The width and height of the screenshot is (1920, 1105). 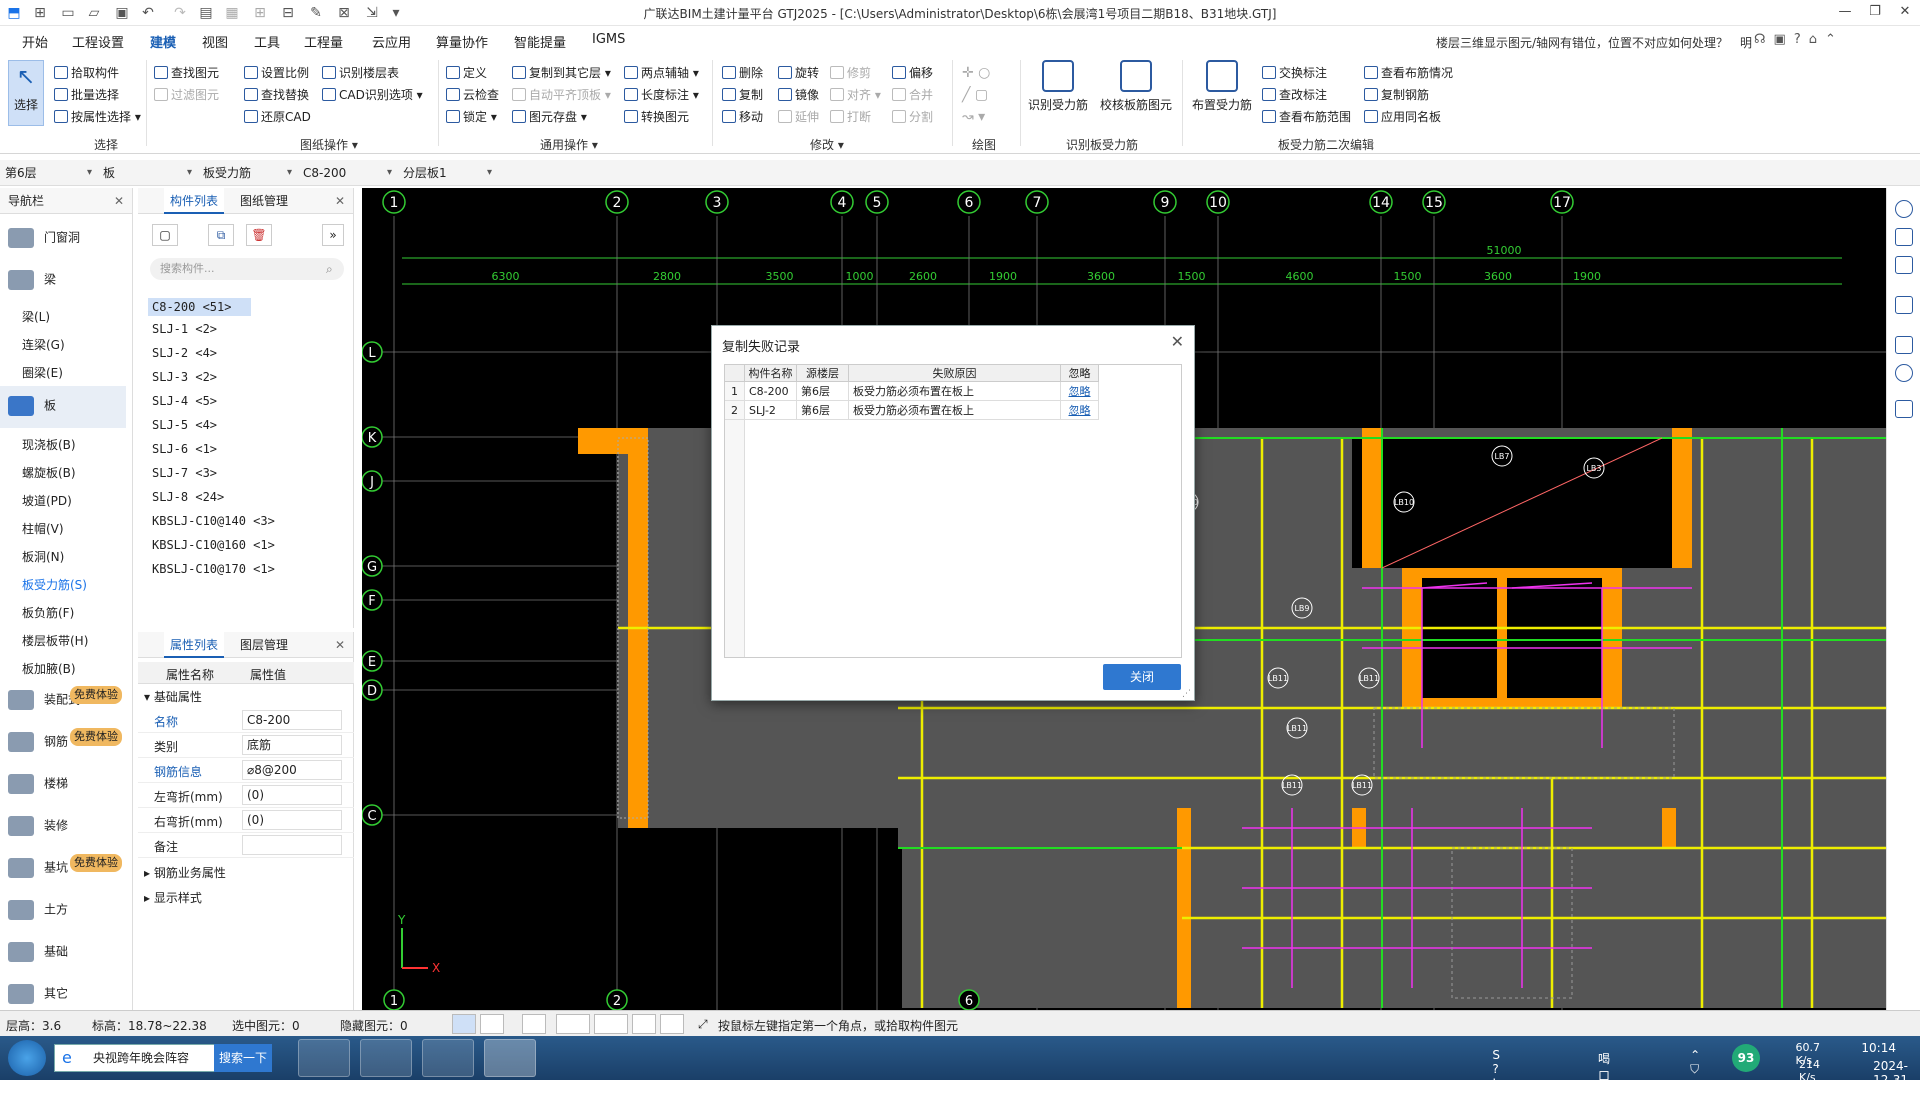 I want to click on cloud-check-button: 云检查, so click(x=472, y=94).